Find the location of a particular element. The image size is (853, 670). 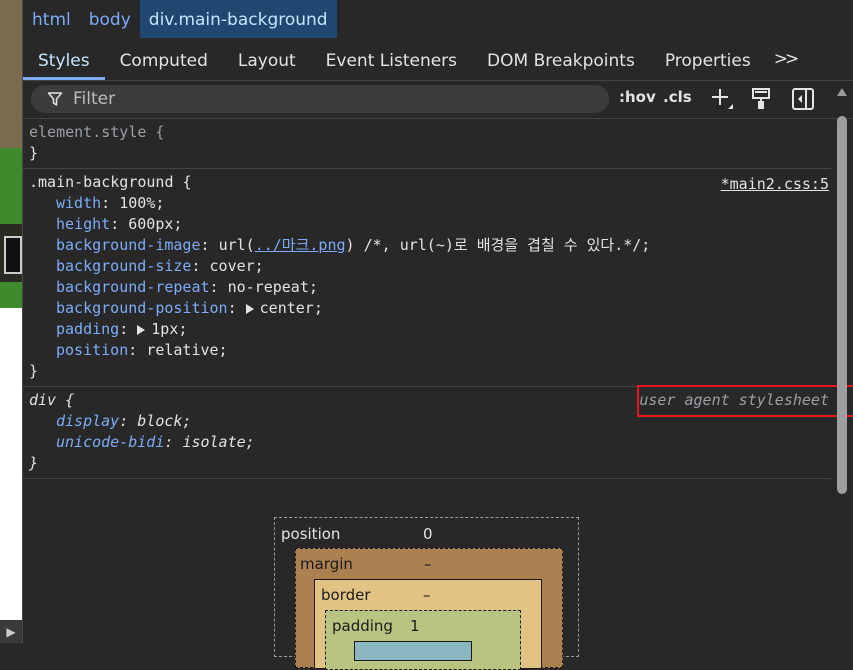

tab-layout: Layout is located at coordinates (267, 60).